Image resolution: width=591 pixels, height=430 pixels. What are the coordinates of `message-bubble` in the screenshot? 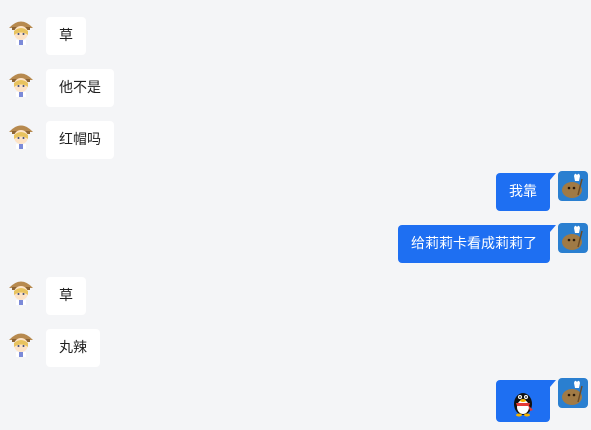 It's located at (526, 401).